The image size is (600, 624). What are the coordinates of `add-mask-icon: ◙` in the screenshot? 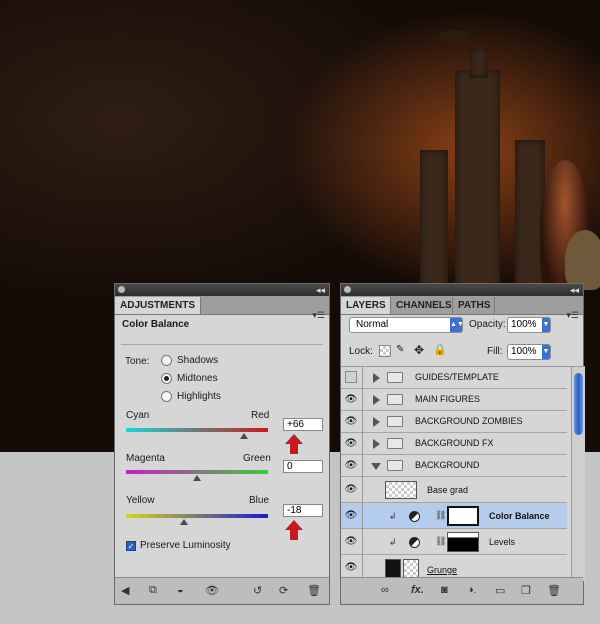 It's located at (444, 590).